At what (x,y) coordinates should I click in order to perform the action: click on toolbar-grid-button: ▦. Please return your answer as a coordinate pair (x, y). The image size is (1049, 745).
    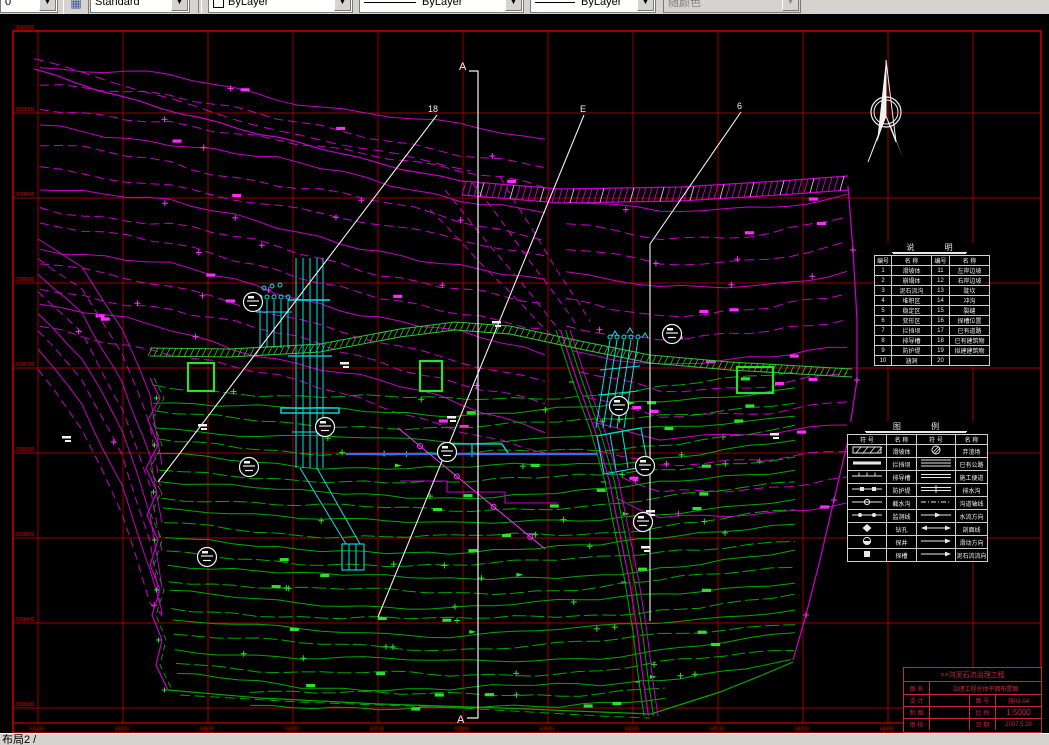
    Looking at the image, I should click on (76, 7).